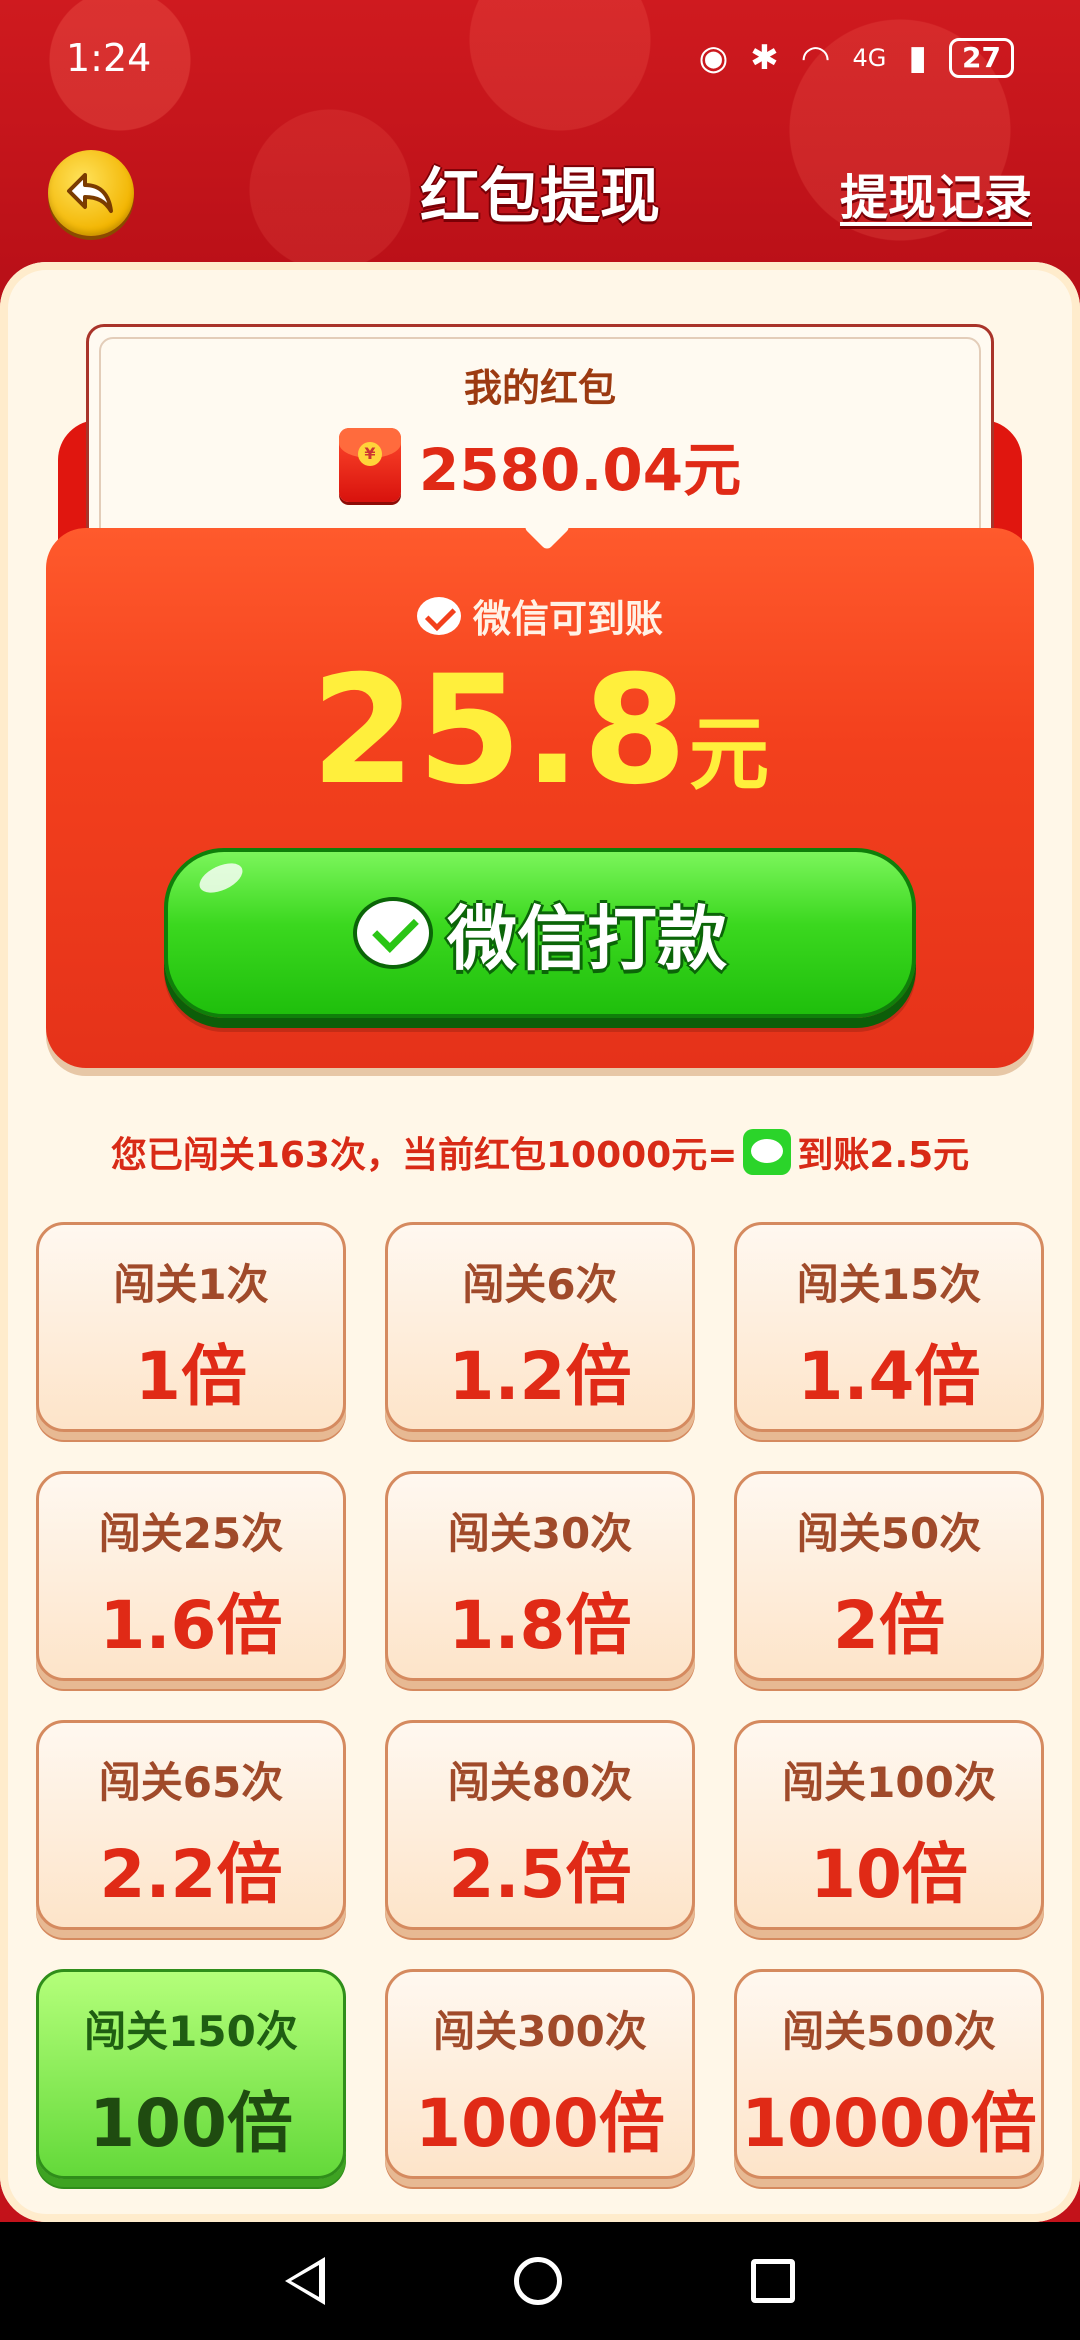 The height and width of the screenshot is (2340, 1080). I want to click on network-type: 4G, so click(869, 58).